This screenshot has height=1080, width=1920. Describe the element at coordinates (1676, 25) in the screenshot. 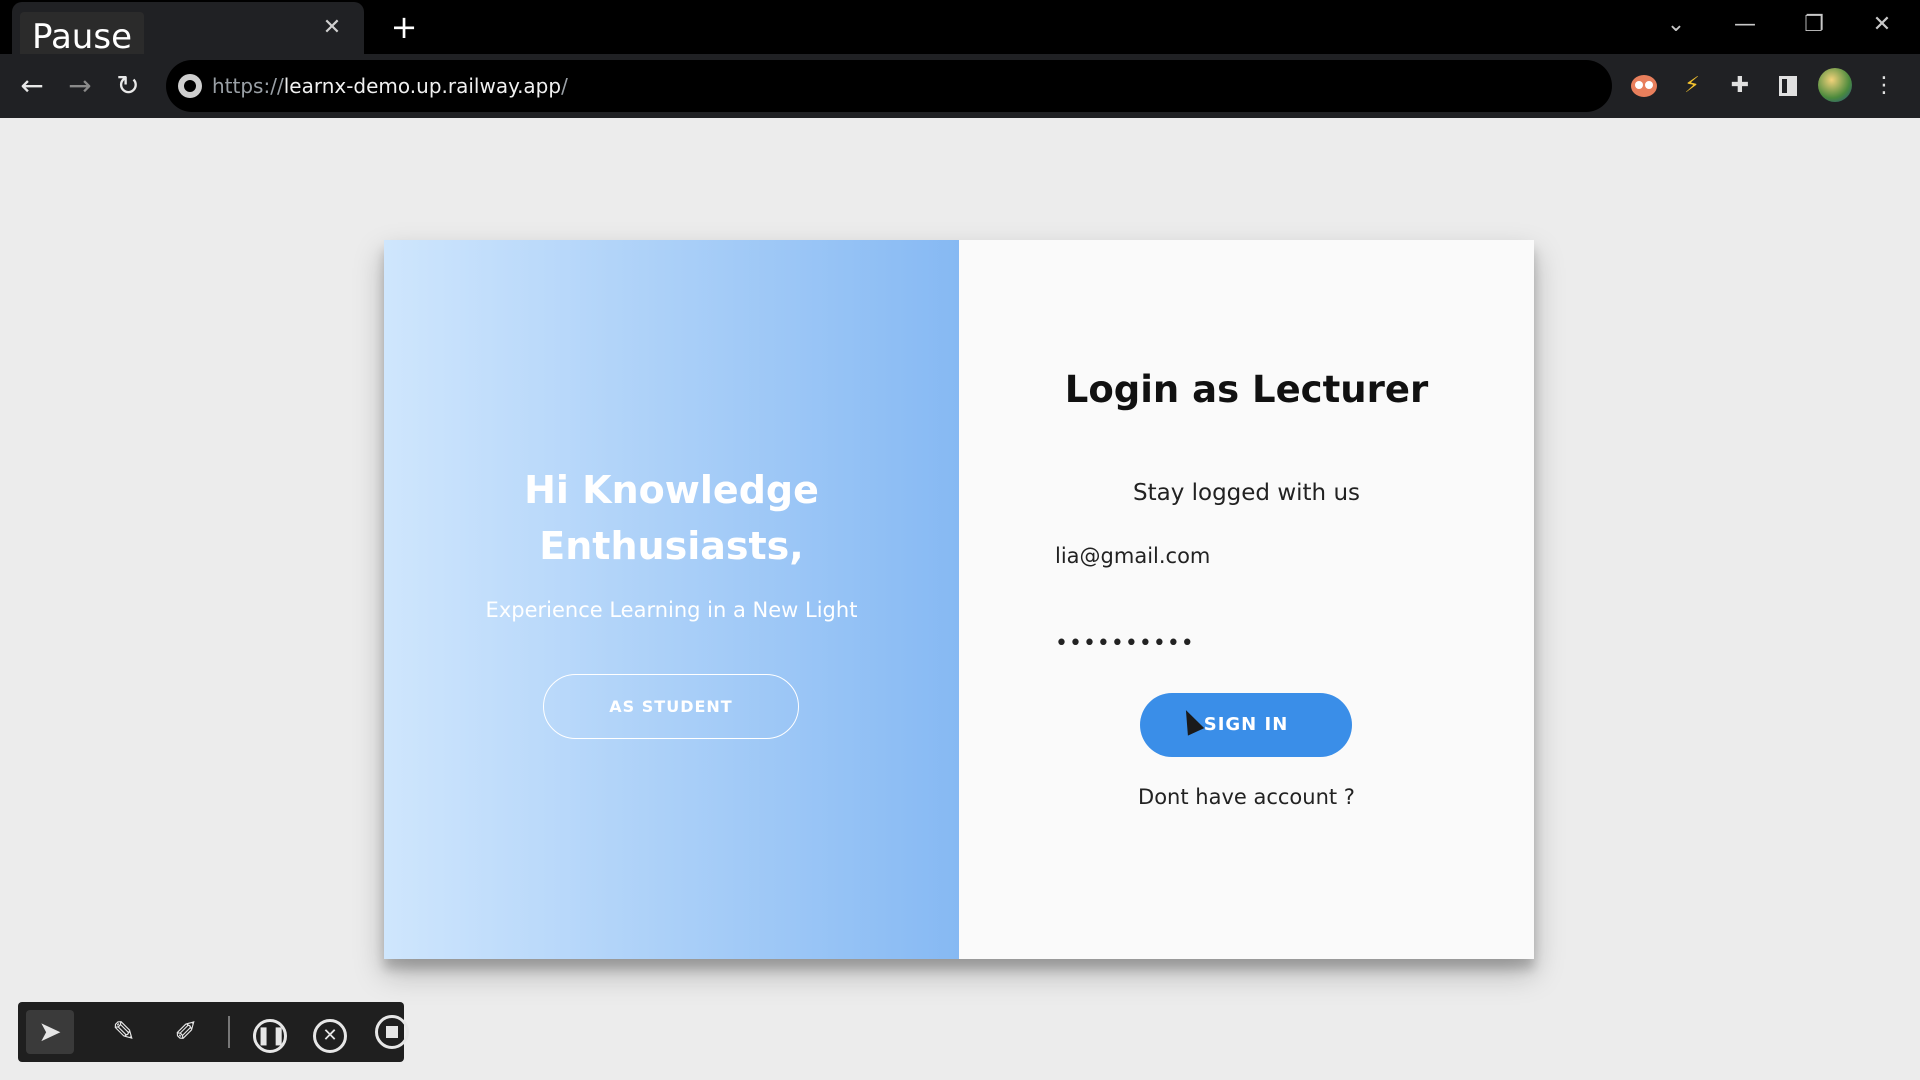

I see `tab-search-icon: ⌄` at that location.